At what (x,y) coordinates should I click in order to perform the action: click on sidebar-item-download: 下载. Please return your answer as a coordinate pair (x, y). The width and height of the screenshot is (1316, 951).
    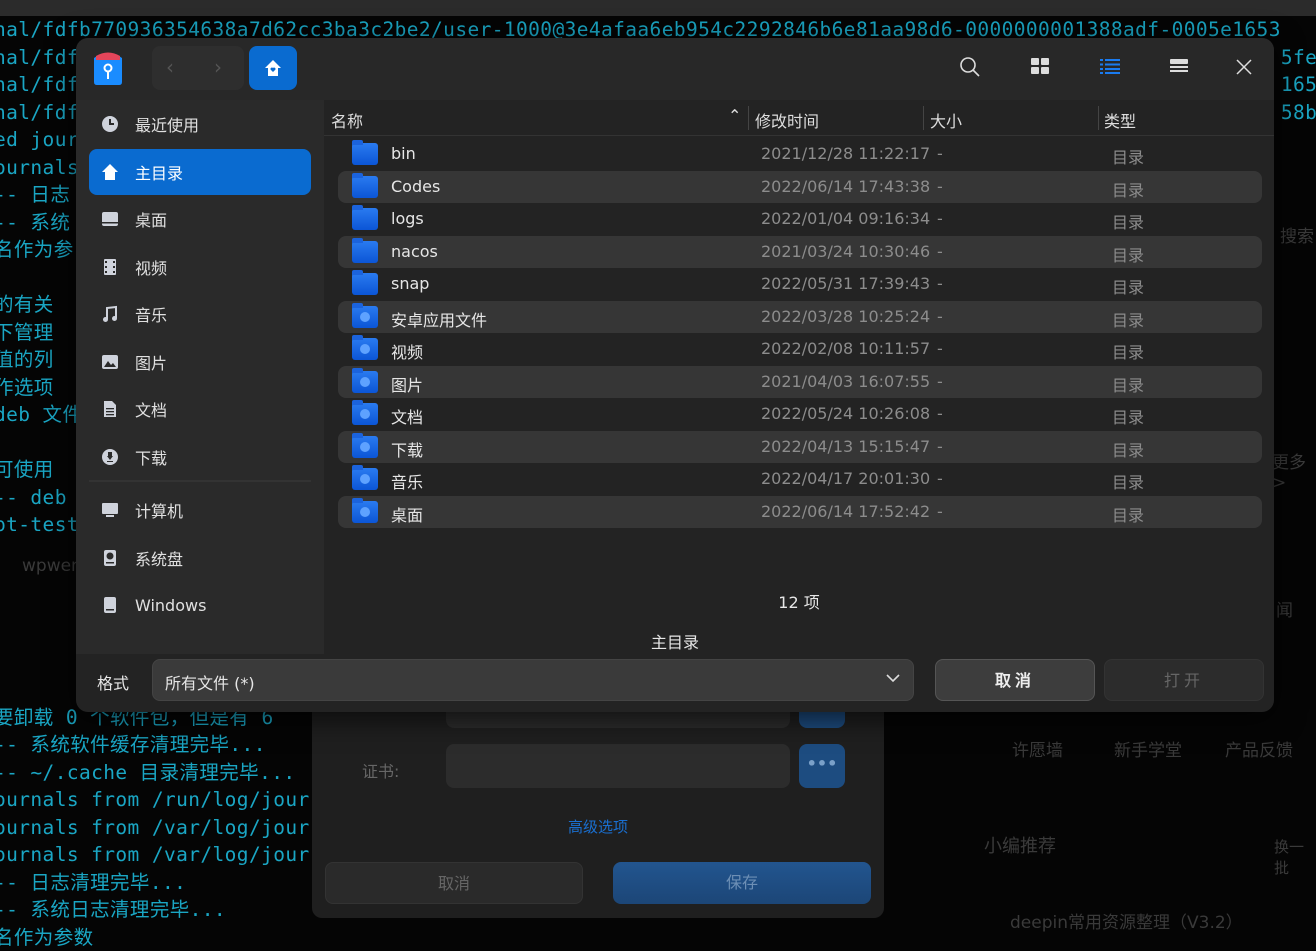
    Looking at the image, I should click on (200, 457).